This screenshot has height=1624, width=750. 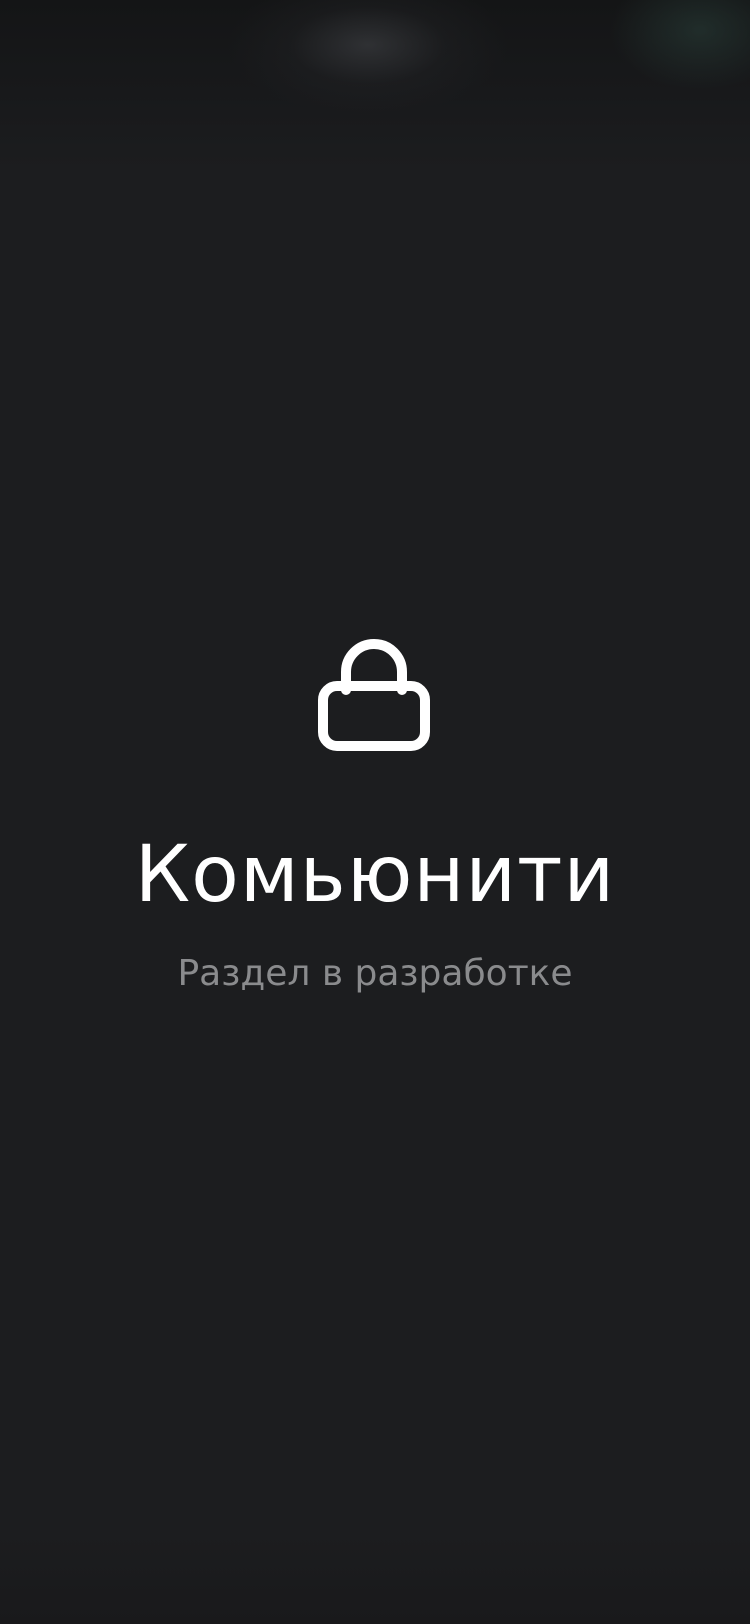 What do you see at coordinates (374, 692) in the screenshot?
I see `lock-icon` at bounding box center [374, 692].